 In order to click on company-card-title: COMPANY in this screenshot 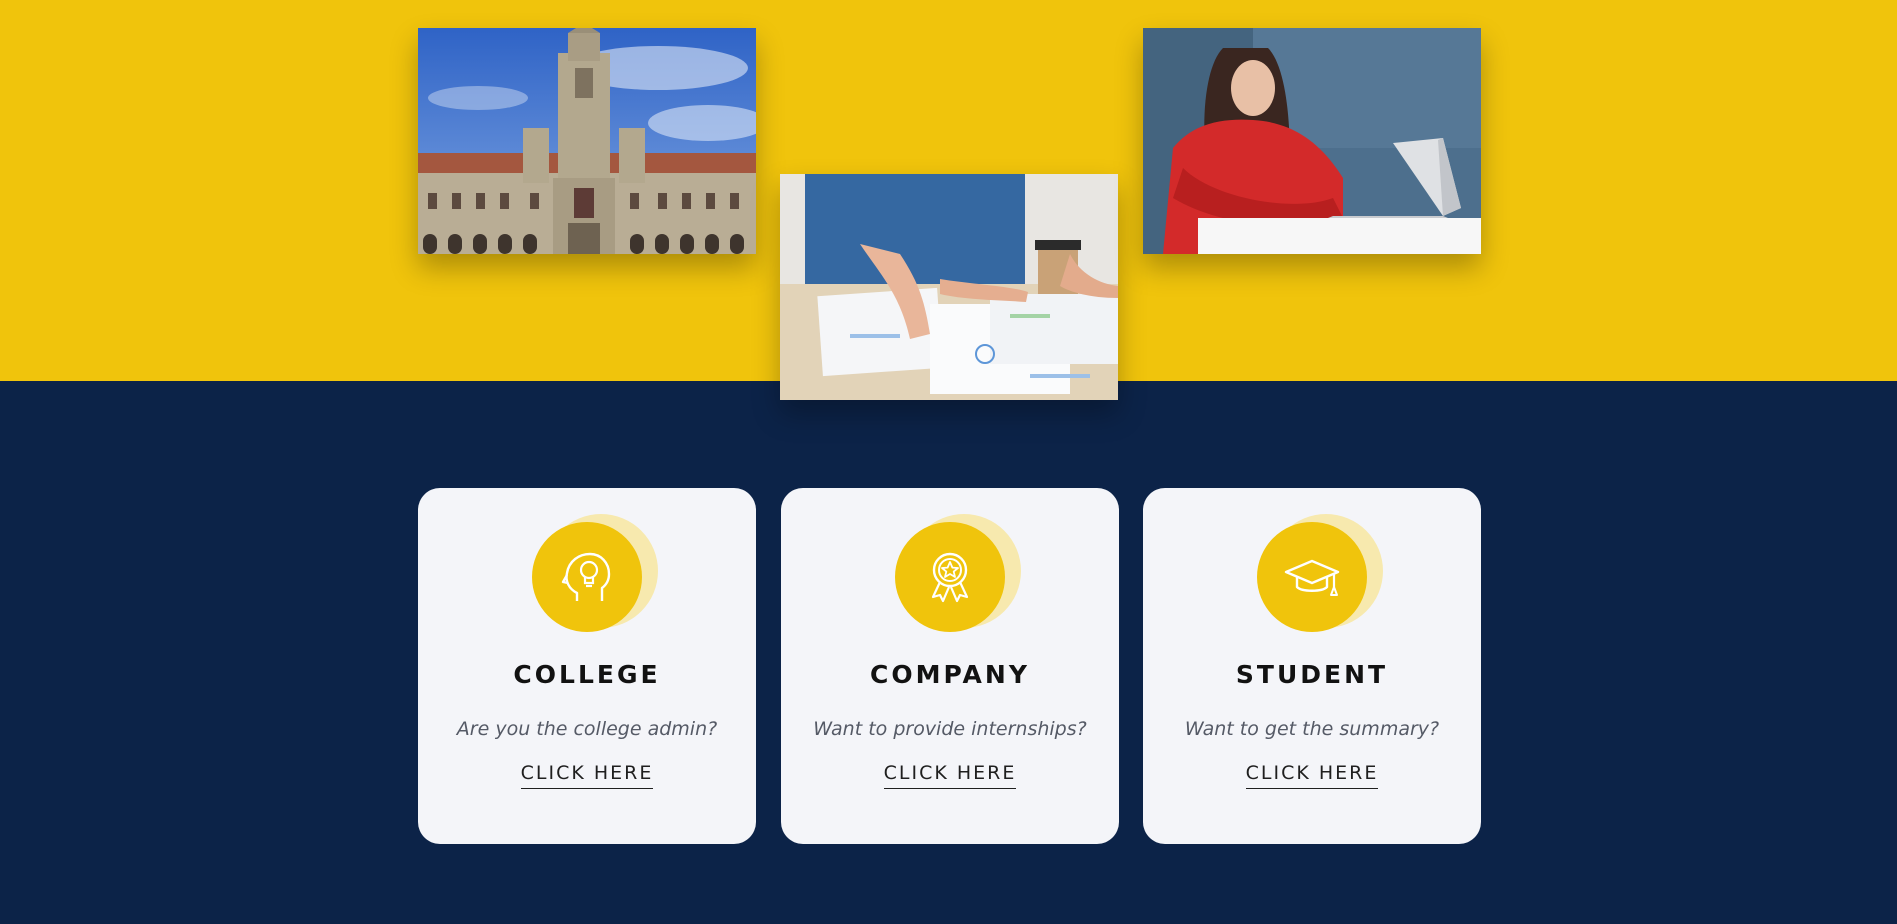, I will do `click(950, 674)`.